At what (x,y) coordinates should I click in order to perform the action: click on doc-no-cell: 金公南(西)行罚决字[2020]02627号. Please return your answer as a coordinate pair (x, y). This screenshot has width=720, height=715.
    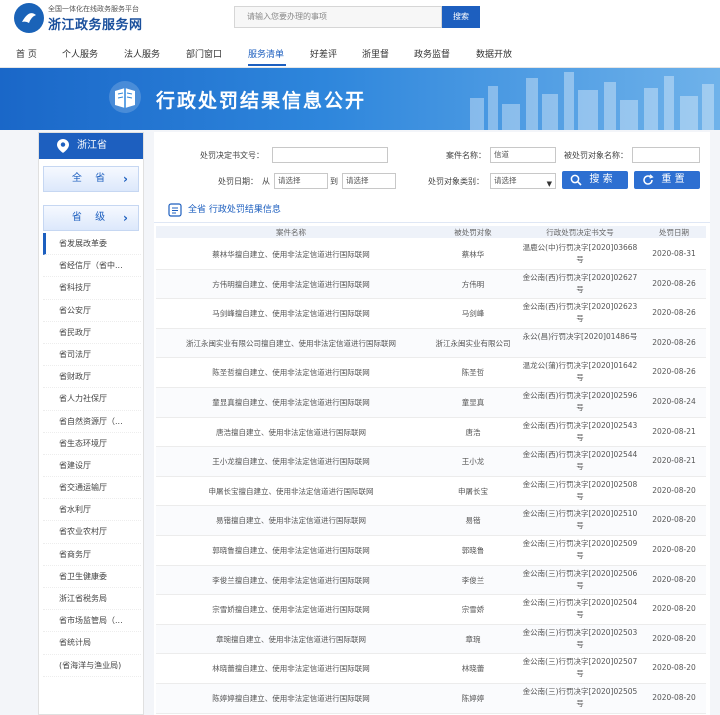
    Looking at the image, I should click on (580, 283).